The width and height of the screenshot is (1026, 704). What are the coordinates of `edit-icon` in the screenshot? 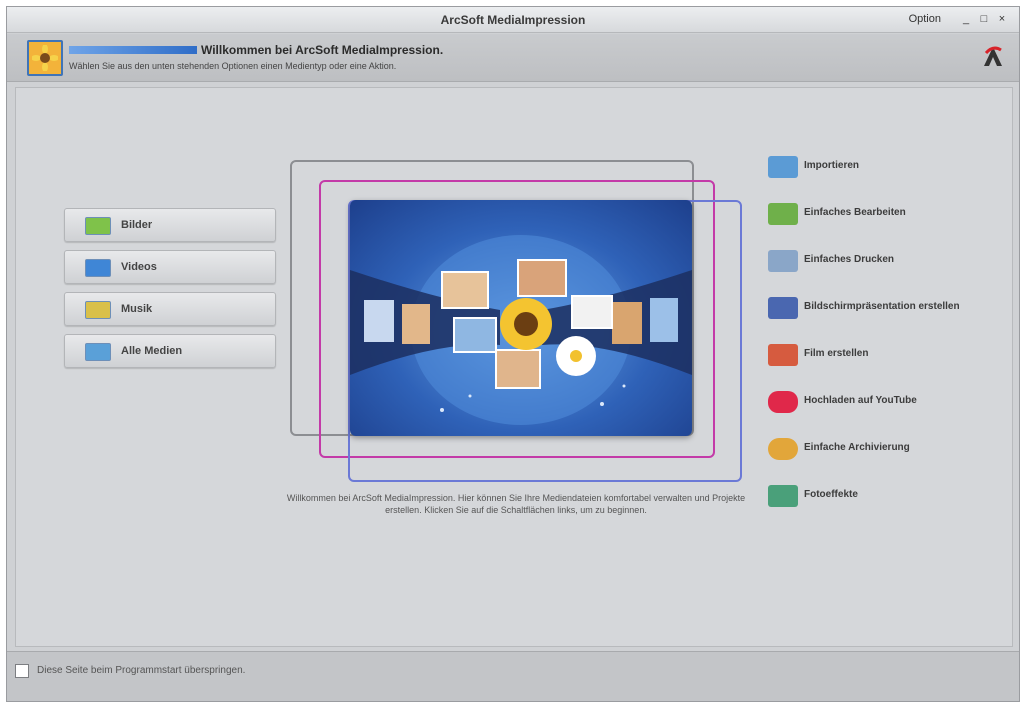 It's located at (783, 214).